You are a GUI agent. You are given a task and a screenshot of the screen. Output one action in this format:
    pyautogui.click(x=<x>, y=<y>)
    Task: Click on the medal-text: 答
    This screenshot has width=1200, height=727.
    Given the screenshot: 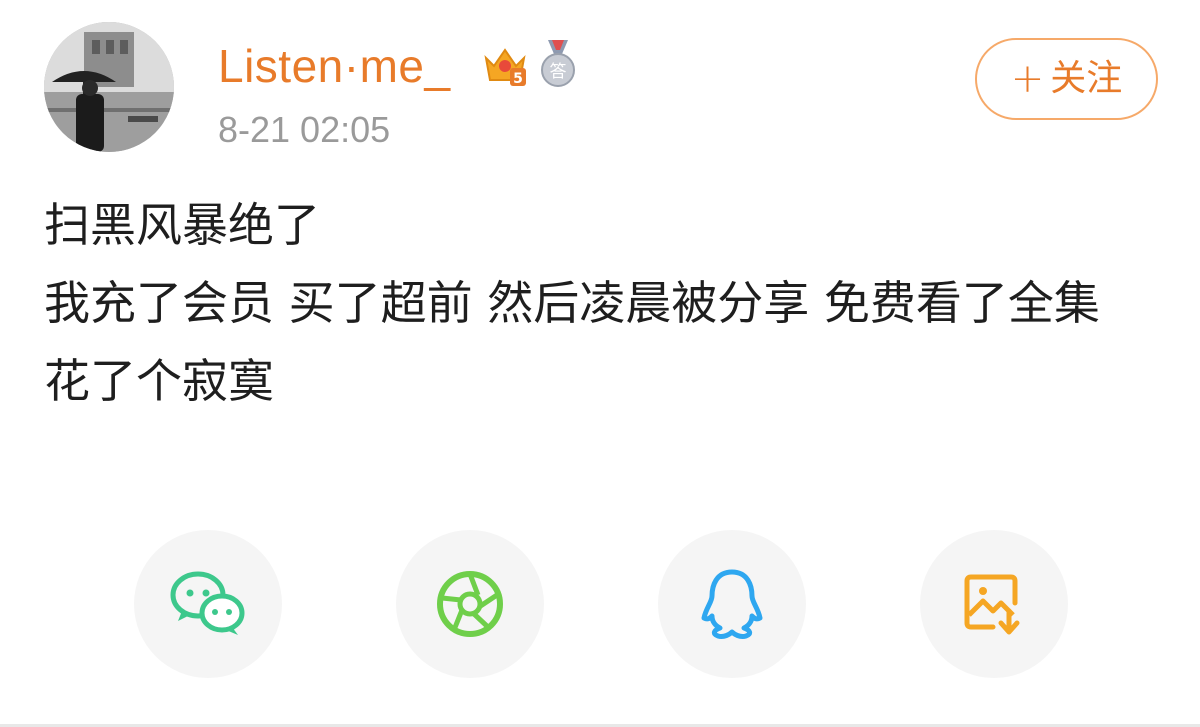 What is the action you would take?
    pyautogui.click(x=558, y=72)
    